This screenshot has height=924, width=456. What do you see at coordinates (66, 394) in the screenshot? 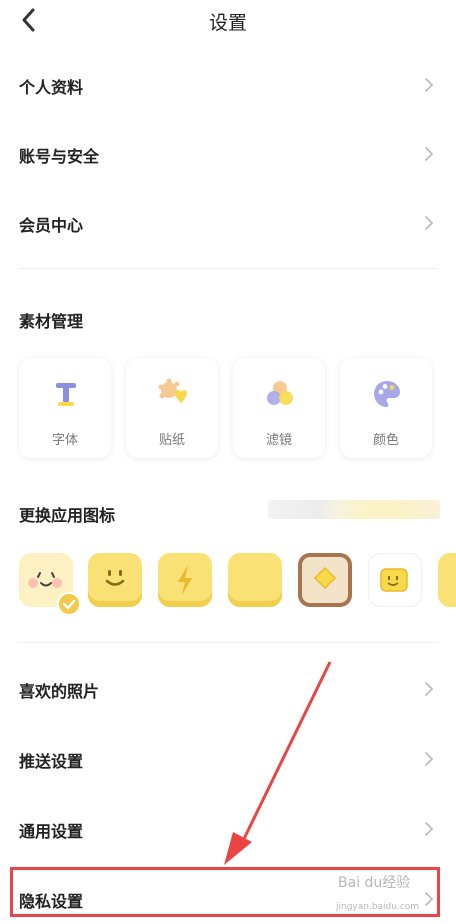
I see `font-icon` at bounding box center [66, 394].